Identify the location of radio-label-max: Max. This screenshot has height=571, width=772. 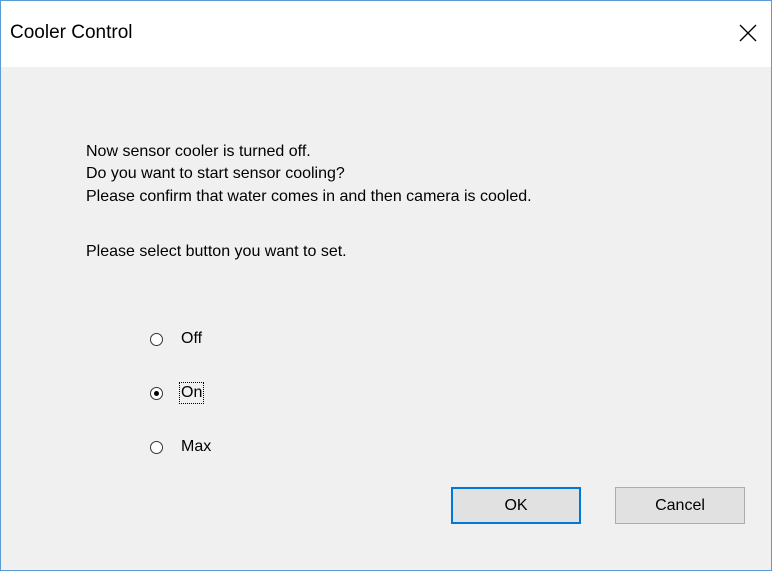
(196, 447).